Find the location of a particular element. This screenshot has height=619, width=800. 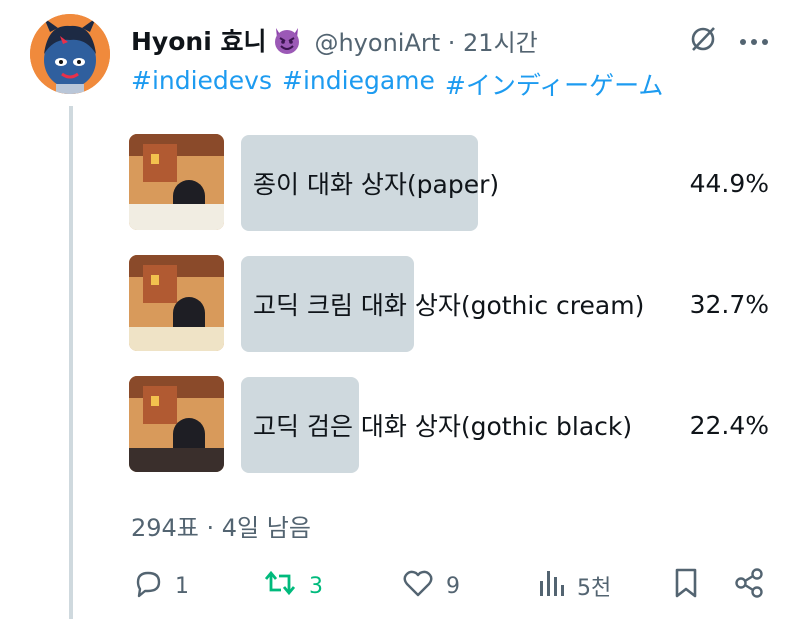

poll-option-label: 고딕 크림 대화 상자(gothic cream) is located at coordinates (449, 305).